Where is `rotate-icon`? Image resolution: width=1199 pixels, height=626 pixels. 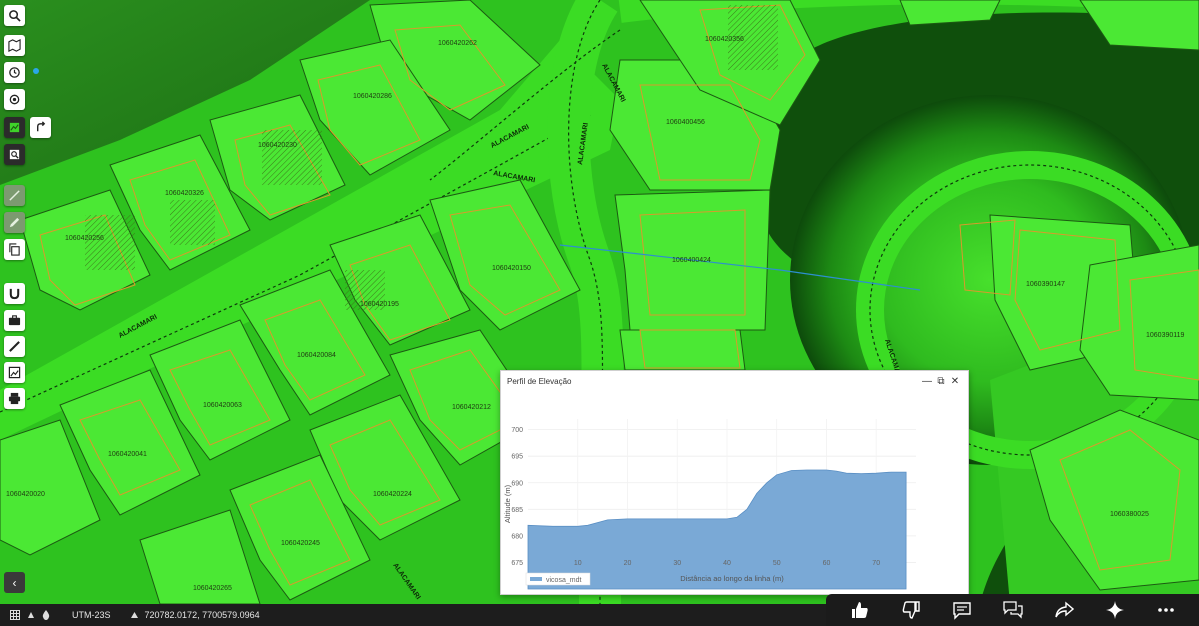 rotate-icon is located at coordinates (41, 126).